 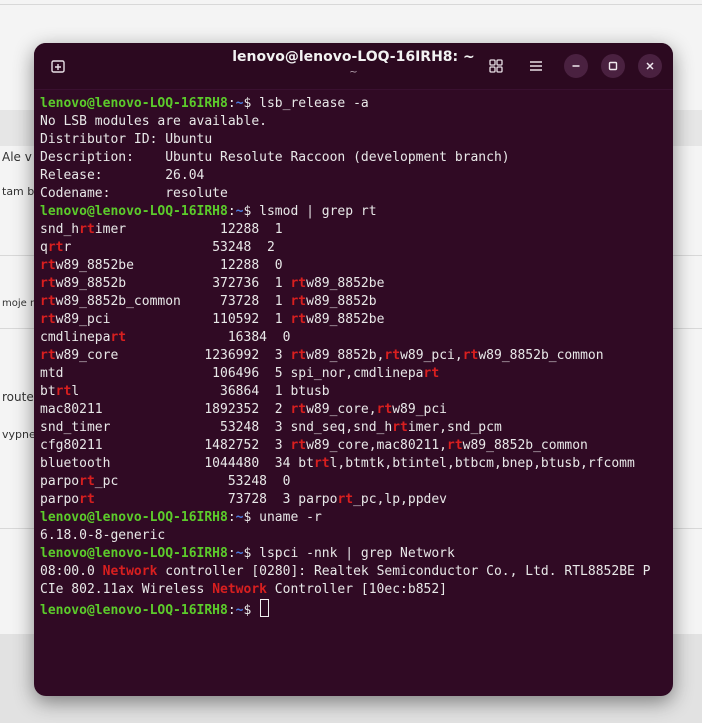 I want to click on title-bar: lenovo@lenovo-LOQ-16IRH8: ~ ~, so click(x=353, y=66).